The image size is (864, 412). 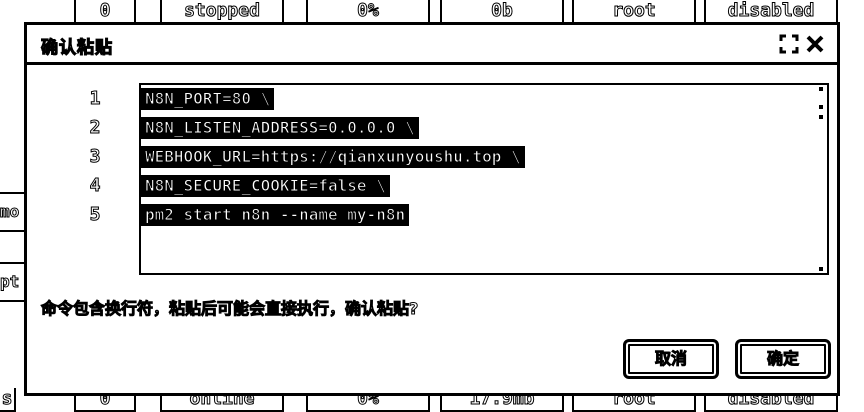 What do you see at coordinates (280, 128) in the screenshot?
I see `code-line: N8N_LISTEN_ADDRESS=0.0.0.0 \` at bounding box center [280, 128].